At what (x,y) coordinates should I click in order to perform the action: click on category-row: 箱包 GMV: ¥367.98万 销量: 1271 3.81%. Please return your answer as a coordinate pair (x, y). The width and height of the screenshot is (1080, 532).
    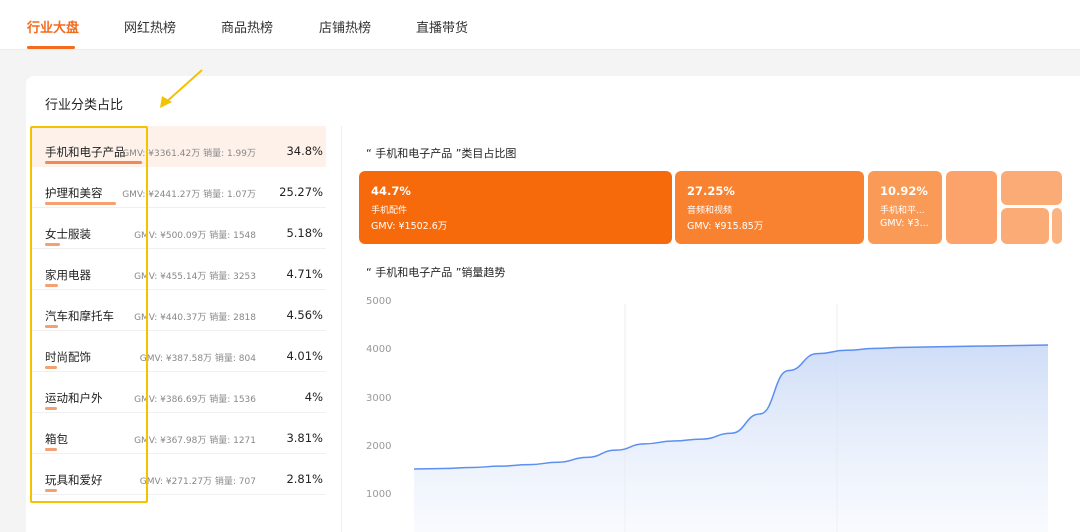
    Looking at the image, I should click on (178, 433).